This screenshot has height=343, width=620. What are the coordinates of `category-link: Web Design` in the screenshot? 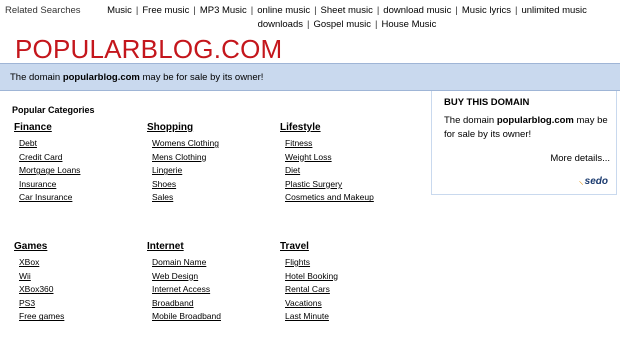 It's located at (212, 278).